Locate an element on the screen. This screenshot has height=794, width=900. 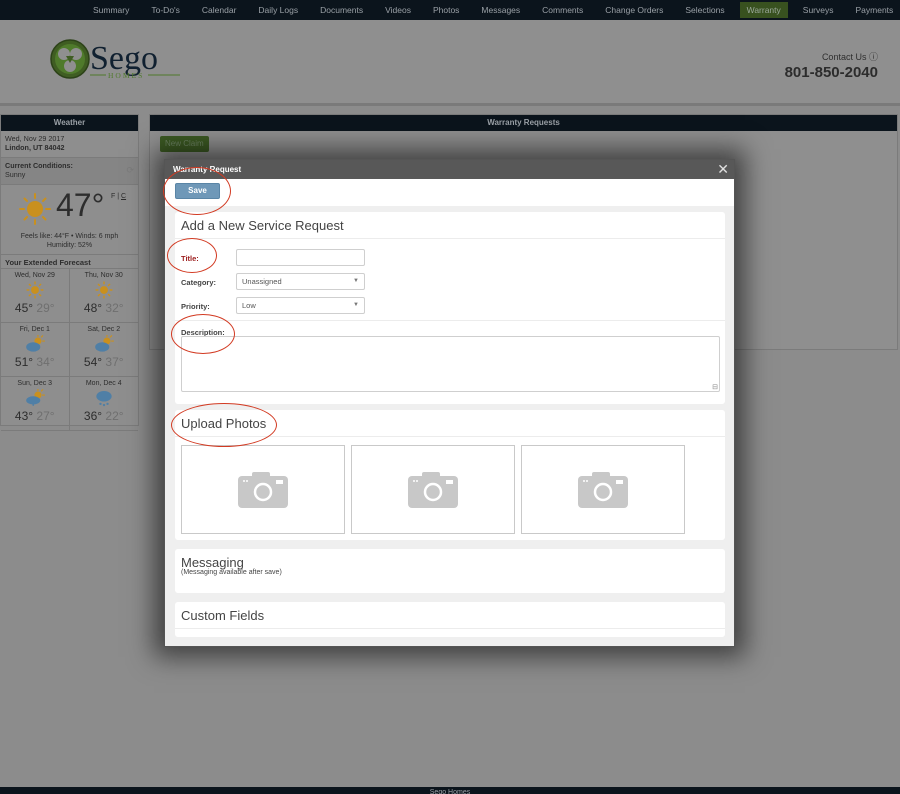
footer: Sego Homes is located at coordinates (450, 790).